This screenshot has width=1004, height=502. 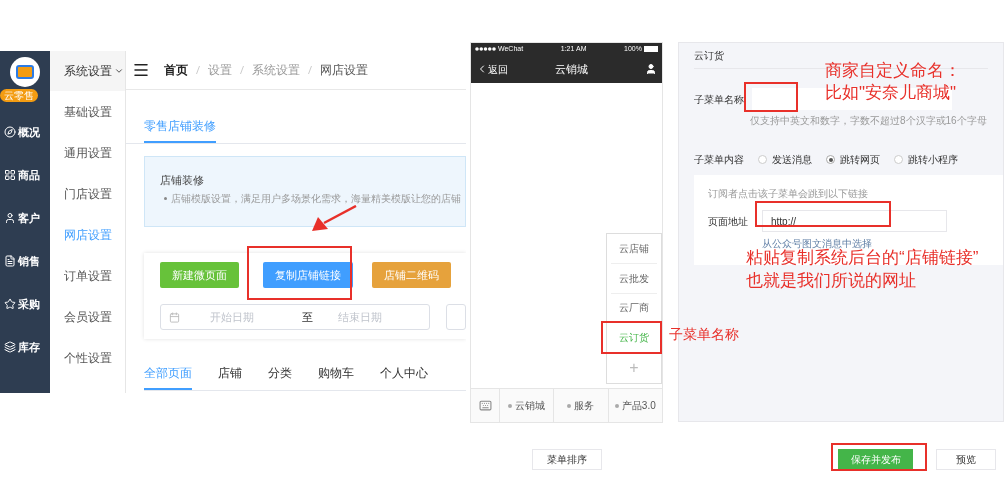 What do you see at coordinates (176, 70) in the screenshot?
I see `breadcrumb-link: 首页` at bounding box center [176, 70].